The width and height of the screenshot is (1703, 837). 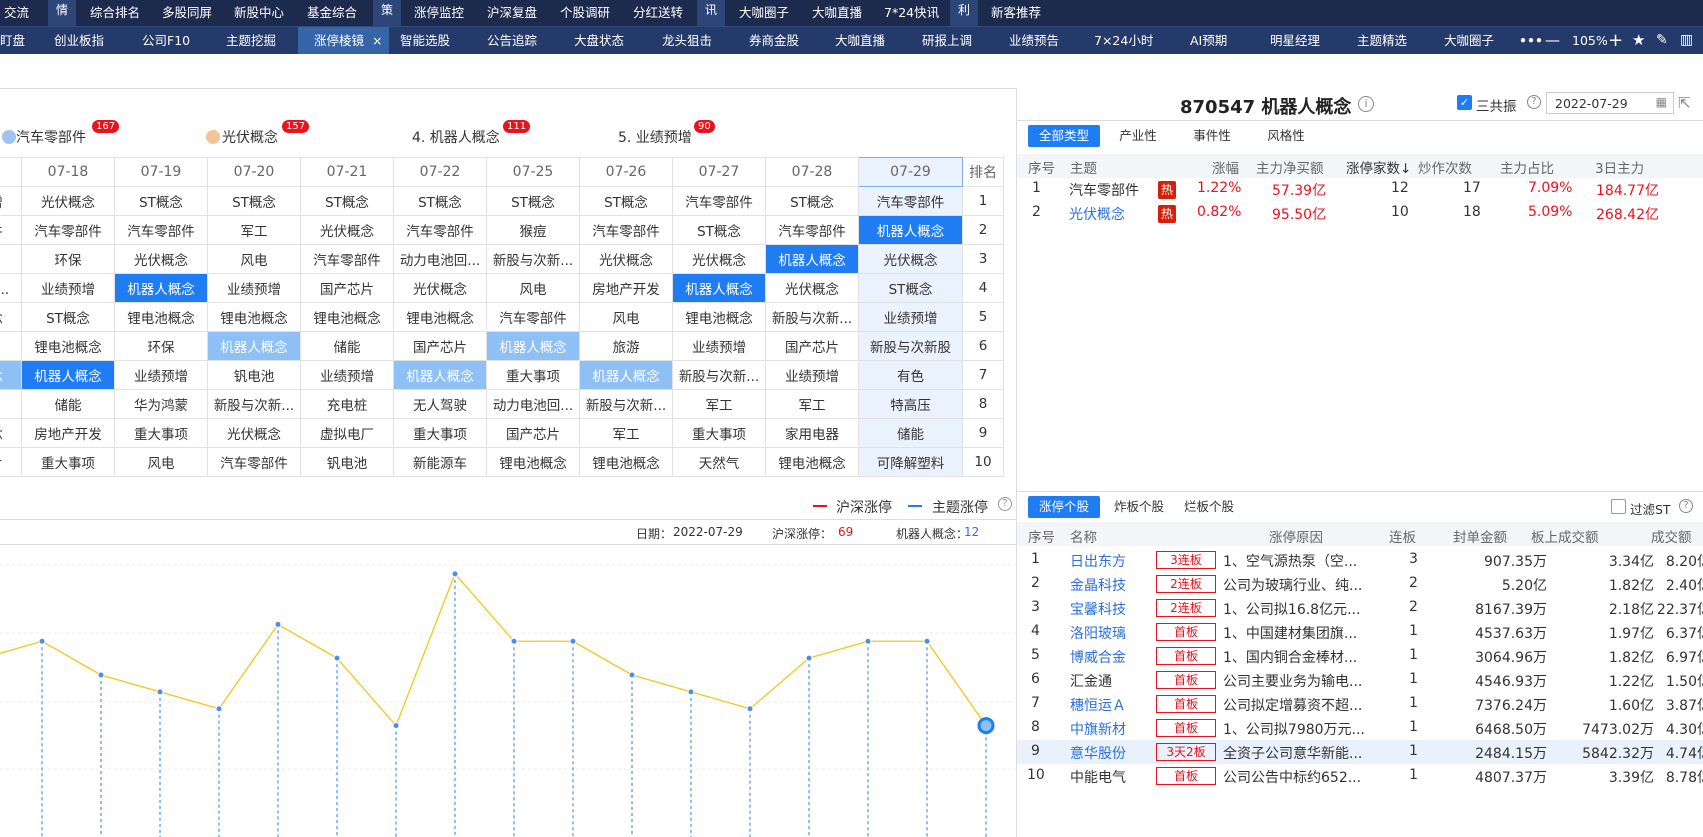 What do you see at coordinates (68, 259) in the screenshot?
I see `grid-cell: 环保` at bounding box center [68, 259].